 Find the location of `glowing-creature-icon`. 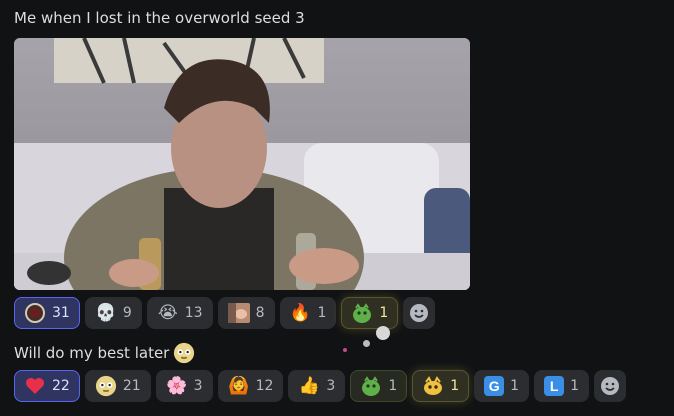

glowing-creature-icon is located at coordinates (433, 386).